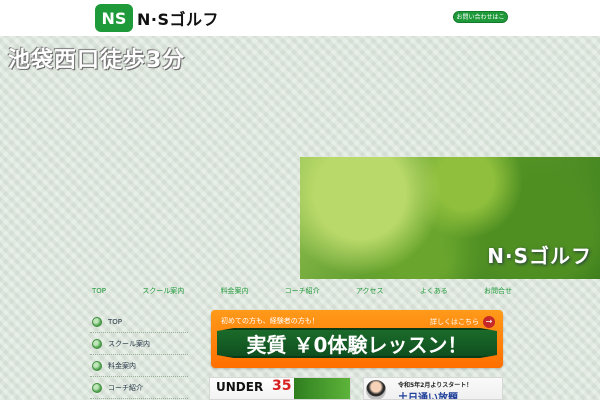 This screenshot has height=400, width=600. Describe the element at coordinates (370, 291) in the screenshot. I see `topnav-item-access: アクセス` at that location.